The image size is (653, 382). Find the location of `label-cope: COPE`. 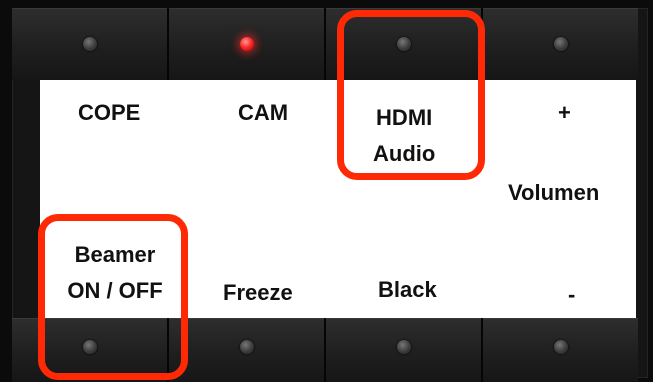

label-cope: COPE is located at coordinates (109, 112).